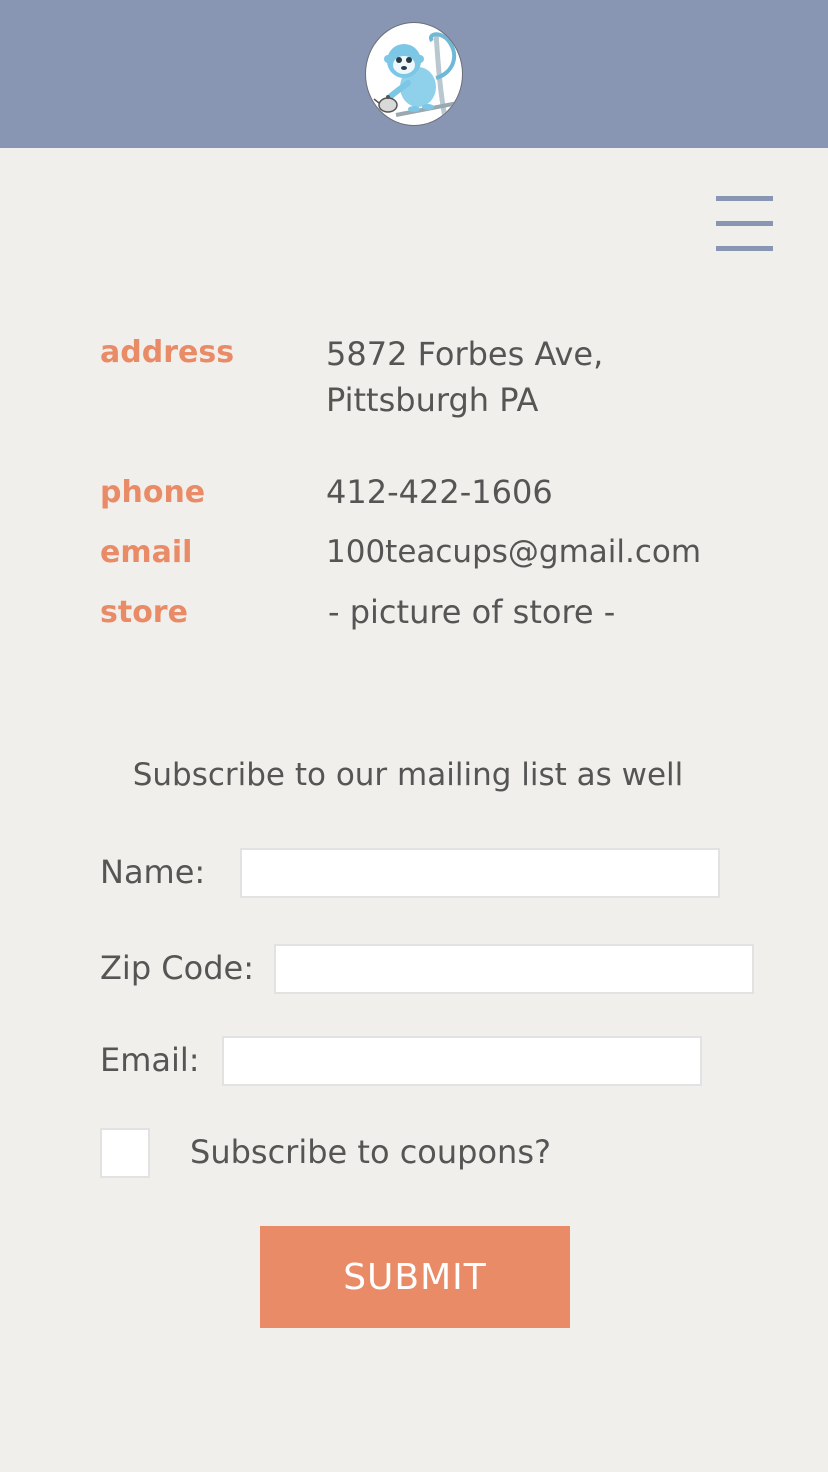 Image resolution: width=828 pixels, height=1472 pixels. Describe the element at coordinates (415, 1277) in the screenshot. I see `submit-button: SUBMIT` at that location.